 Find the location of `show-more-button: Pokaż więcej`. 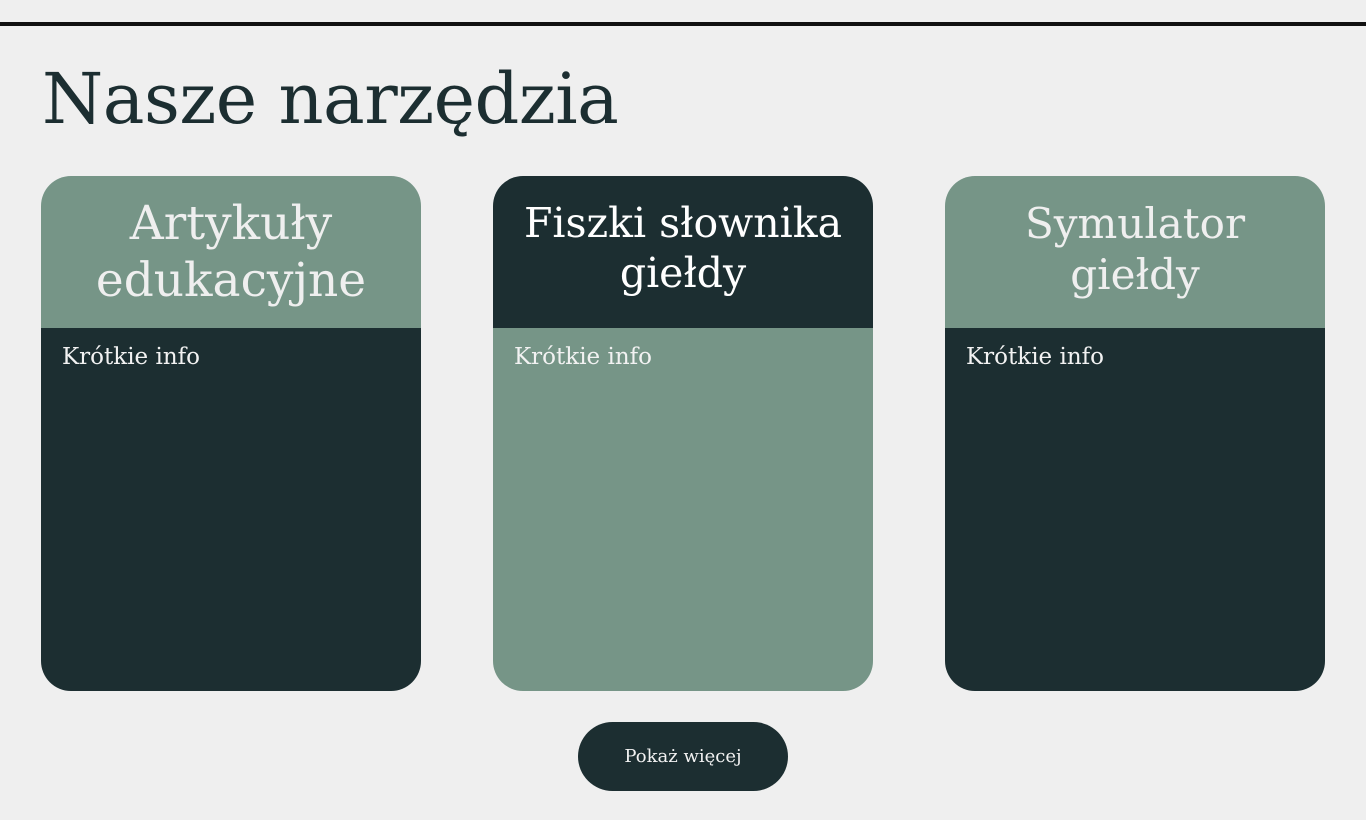

show-more-button: Pokaż więcej is located at coordinates (683, 756).